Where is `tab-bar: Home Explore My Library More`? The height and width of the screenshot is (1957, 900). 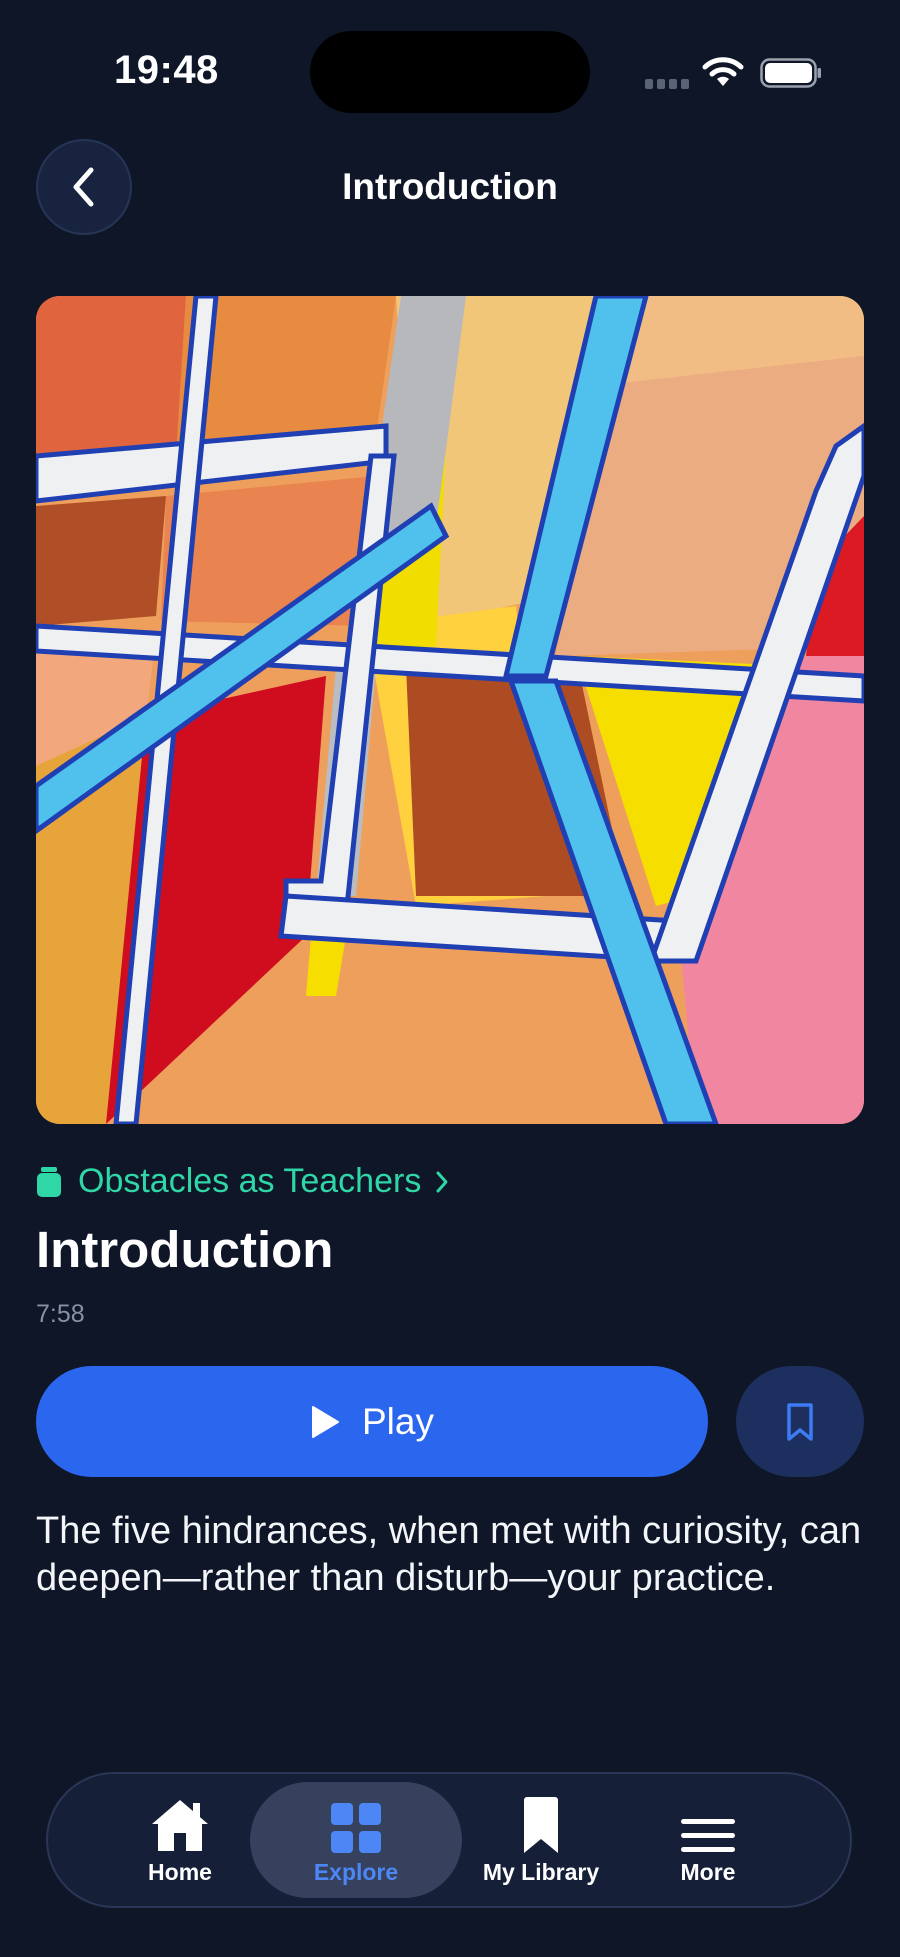
tab-bar: Home Explore My Library More is located at coordinates (449, 1840).